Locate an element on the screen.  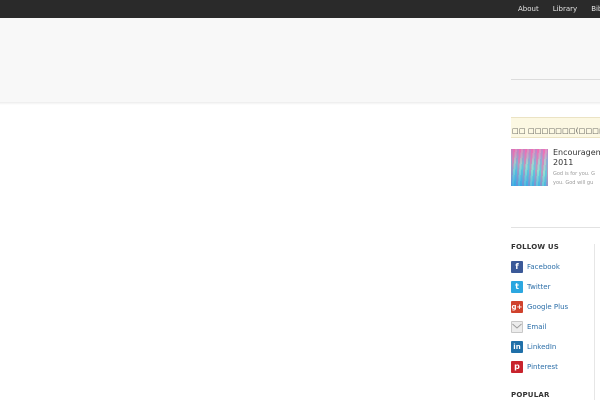
post-excerpt-line-1: God is for you. G is located at coordinates (574, 174).